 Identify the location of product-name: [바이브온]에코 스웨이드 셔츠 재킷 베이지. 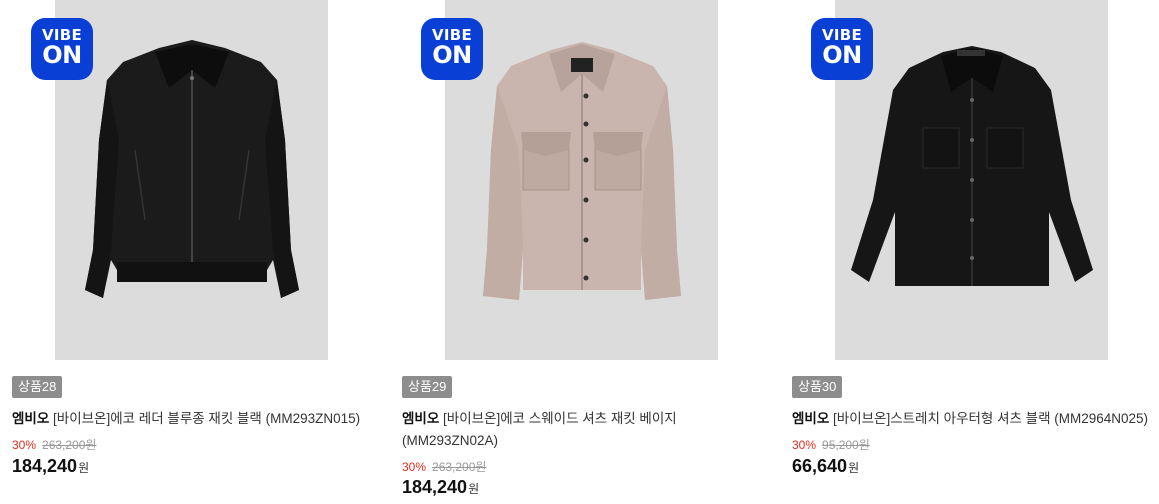
(560, 418).